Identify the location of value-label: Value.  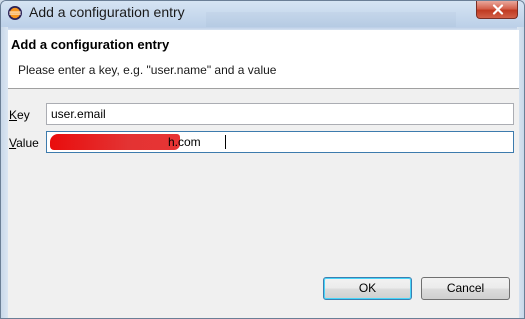
(24, 143).